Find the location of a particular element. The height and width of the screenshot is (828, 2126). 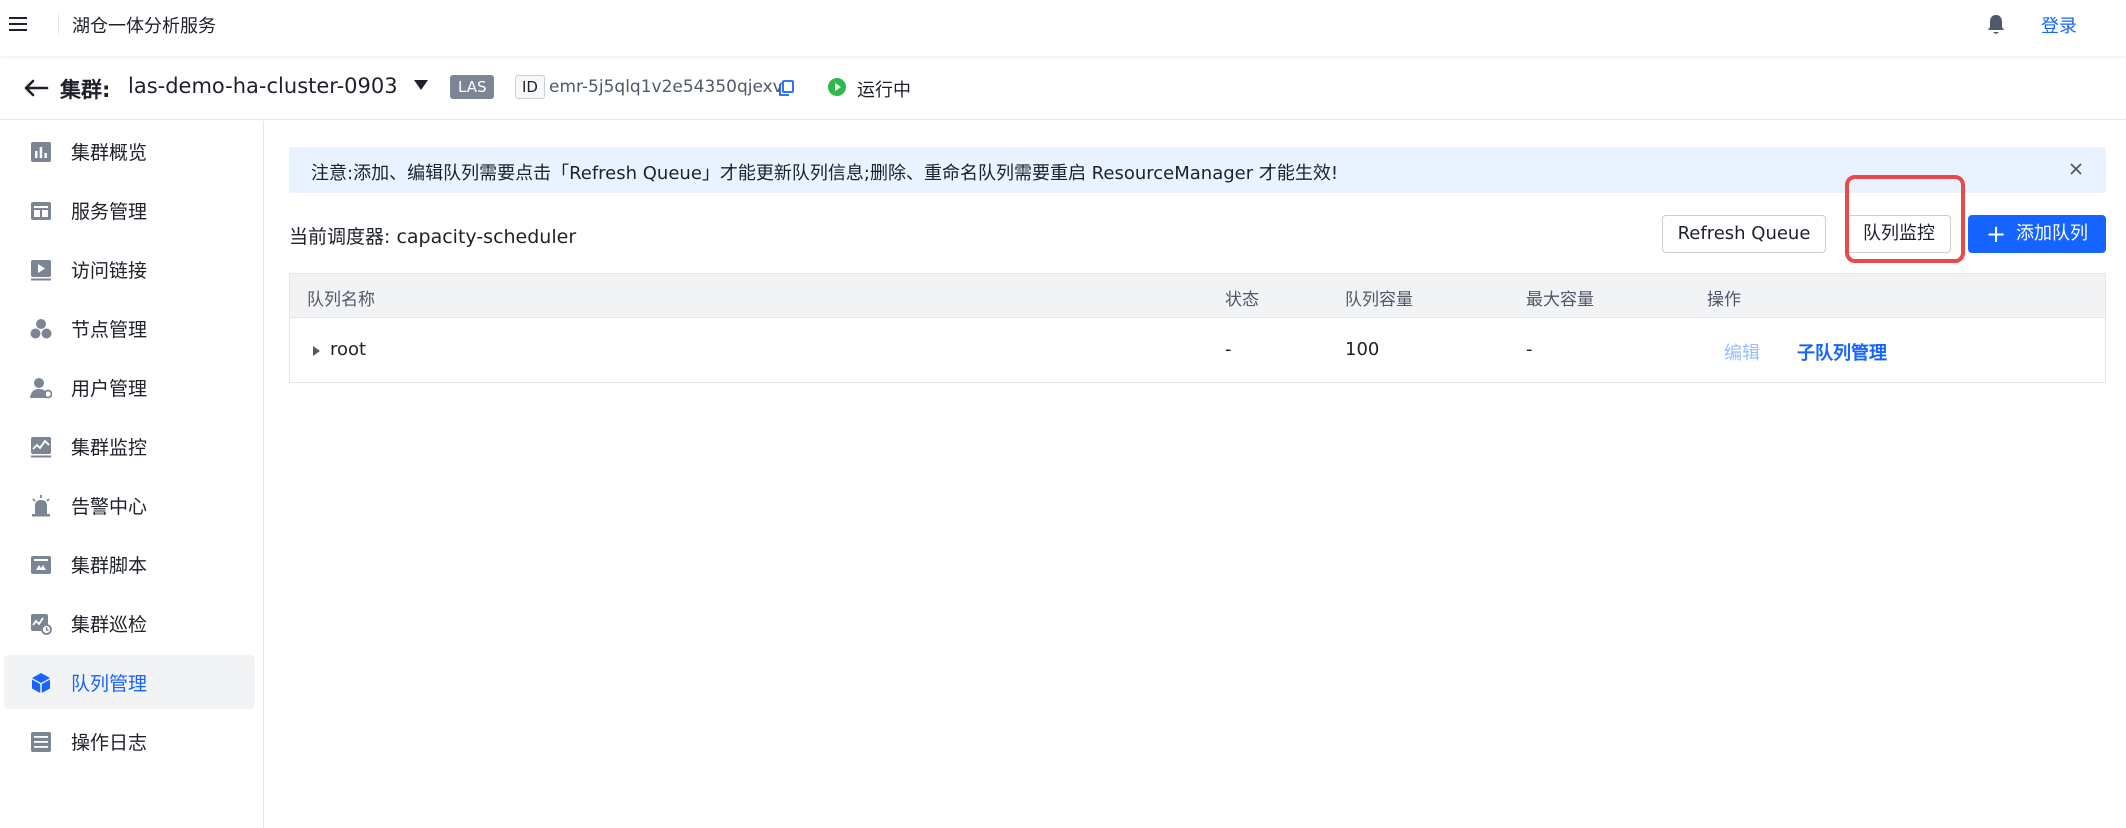

sidebar-item-services: 服务管理 is located at coordinates (129, 210).